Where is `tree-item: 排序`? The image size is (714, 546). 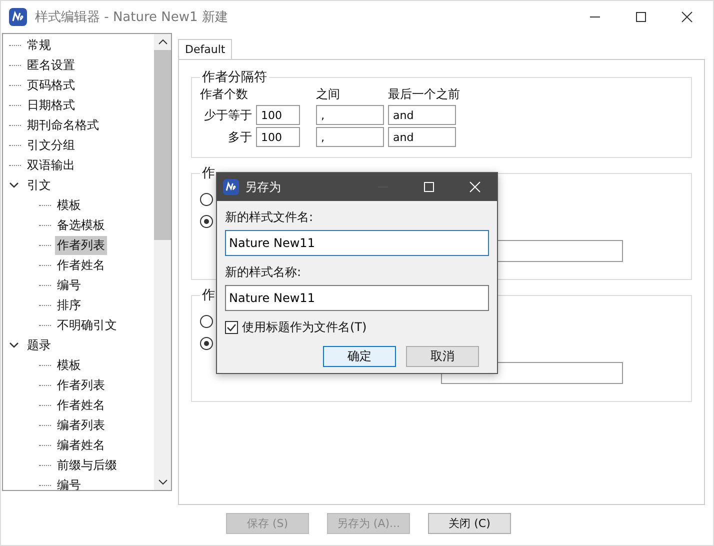 tree-item: 排序 is located at coordinates (69, 305).